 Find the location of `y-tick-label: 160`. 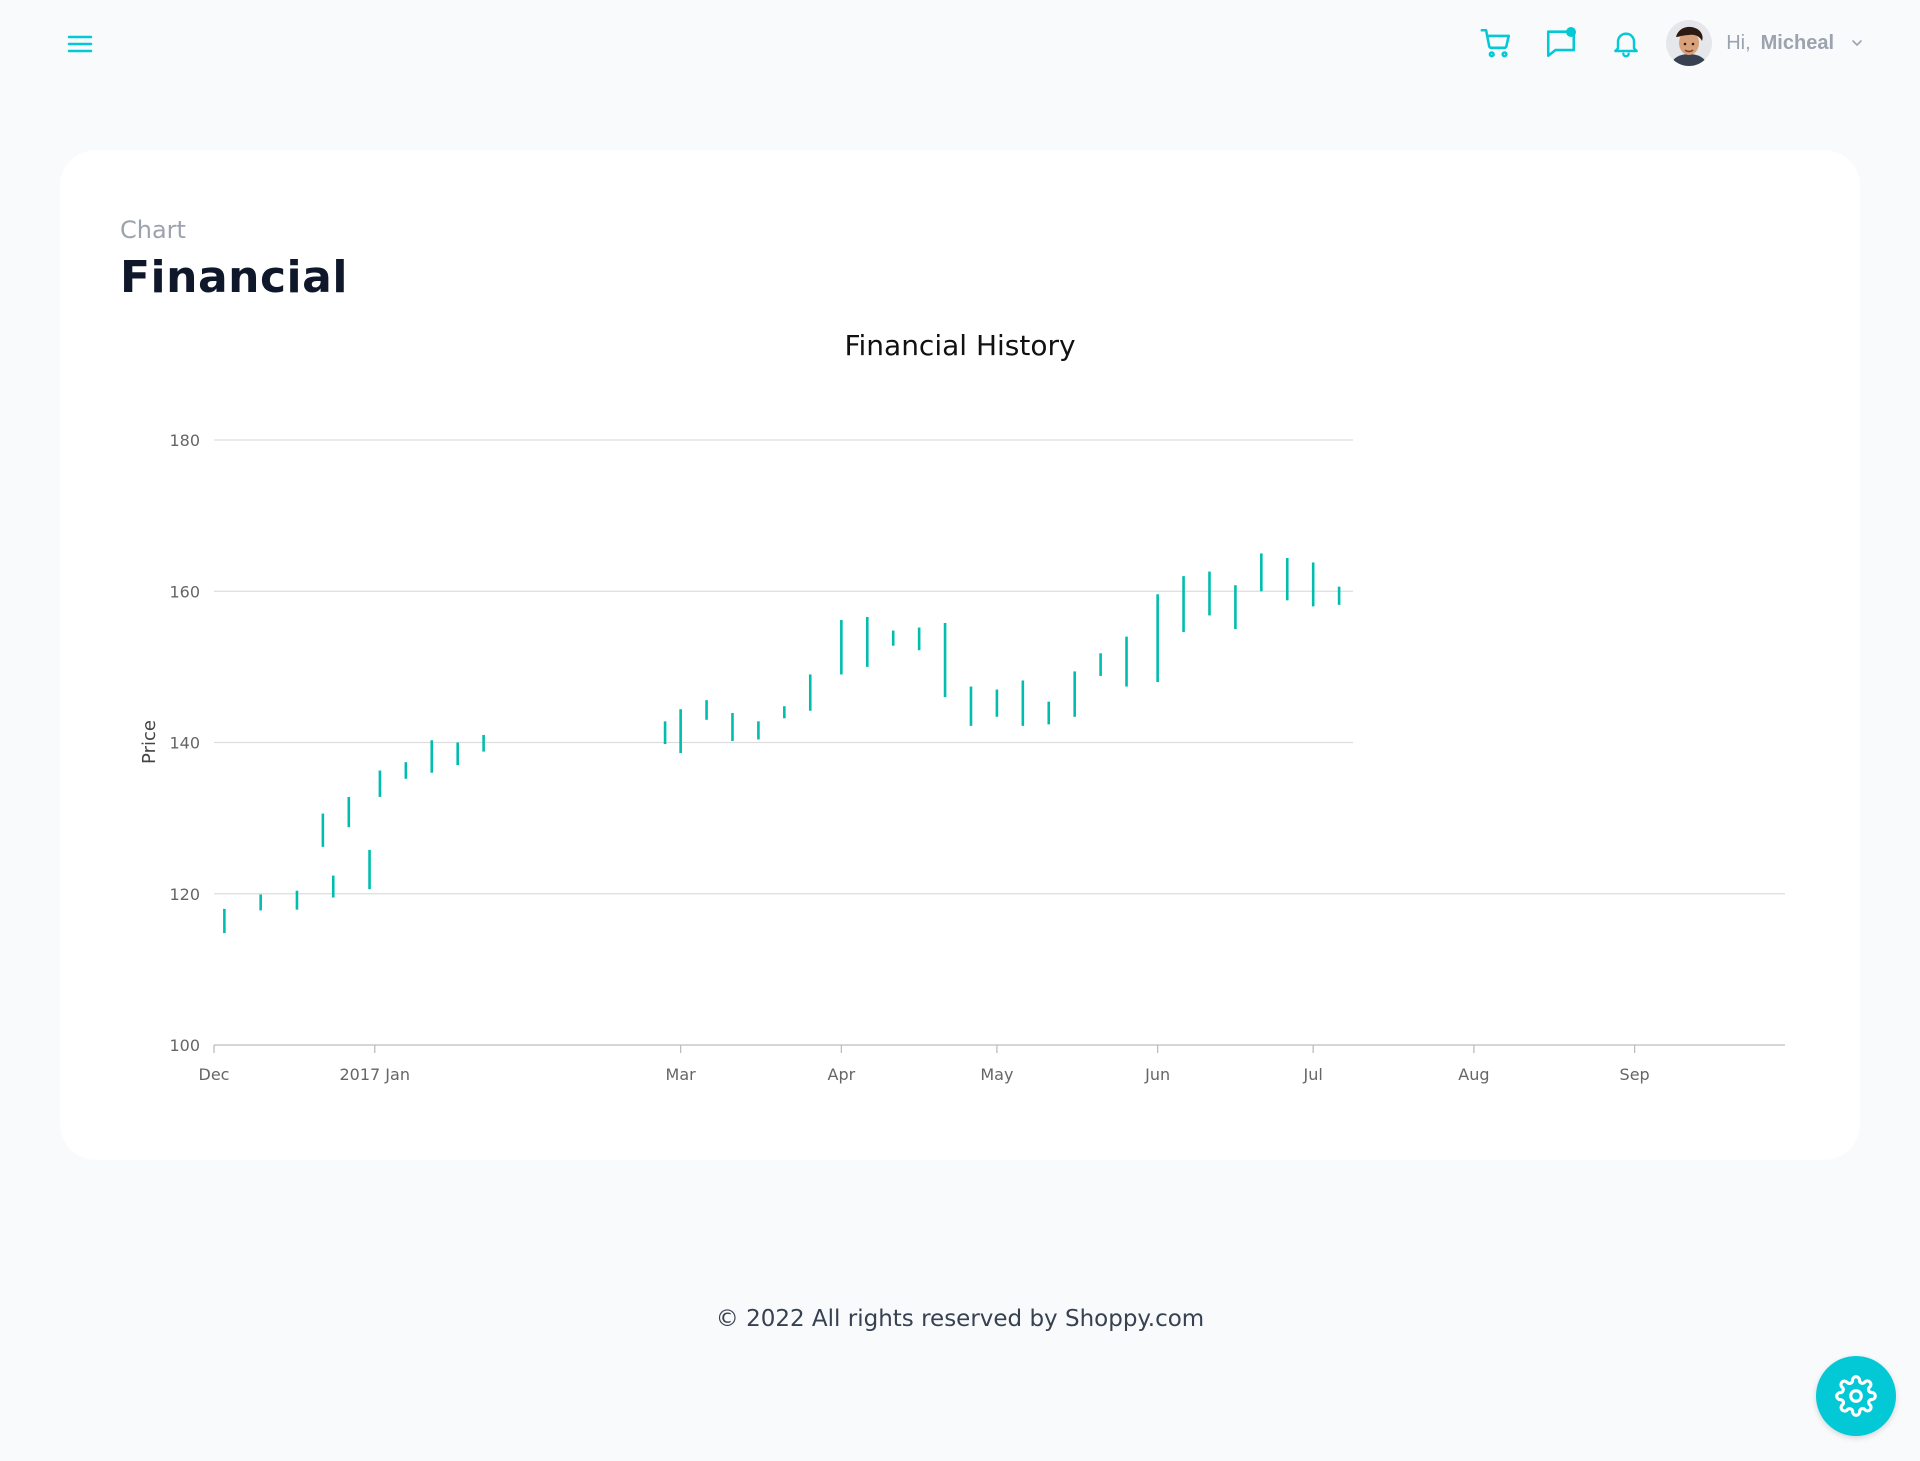

y-tick-label: 160 is located at coordinates (184, 591).